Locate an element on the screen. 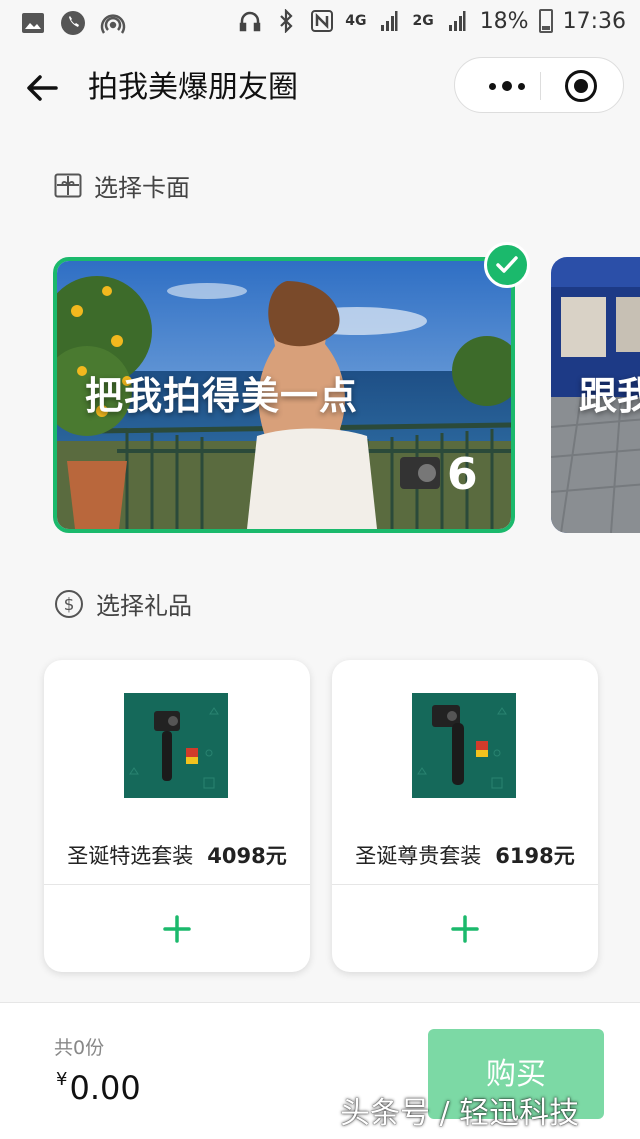  nfc-icon is located at coordinates (322, 21).